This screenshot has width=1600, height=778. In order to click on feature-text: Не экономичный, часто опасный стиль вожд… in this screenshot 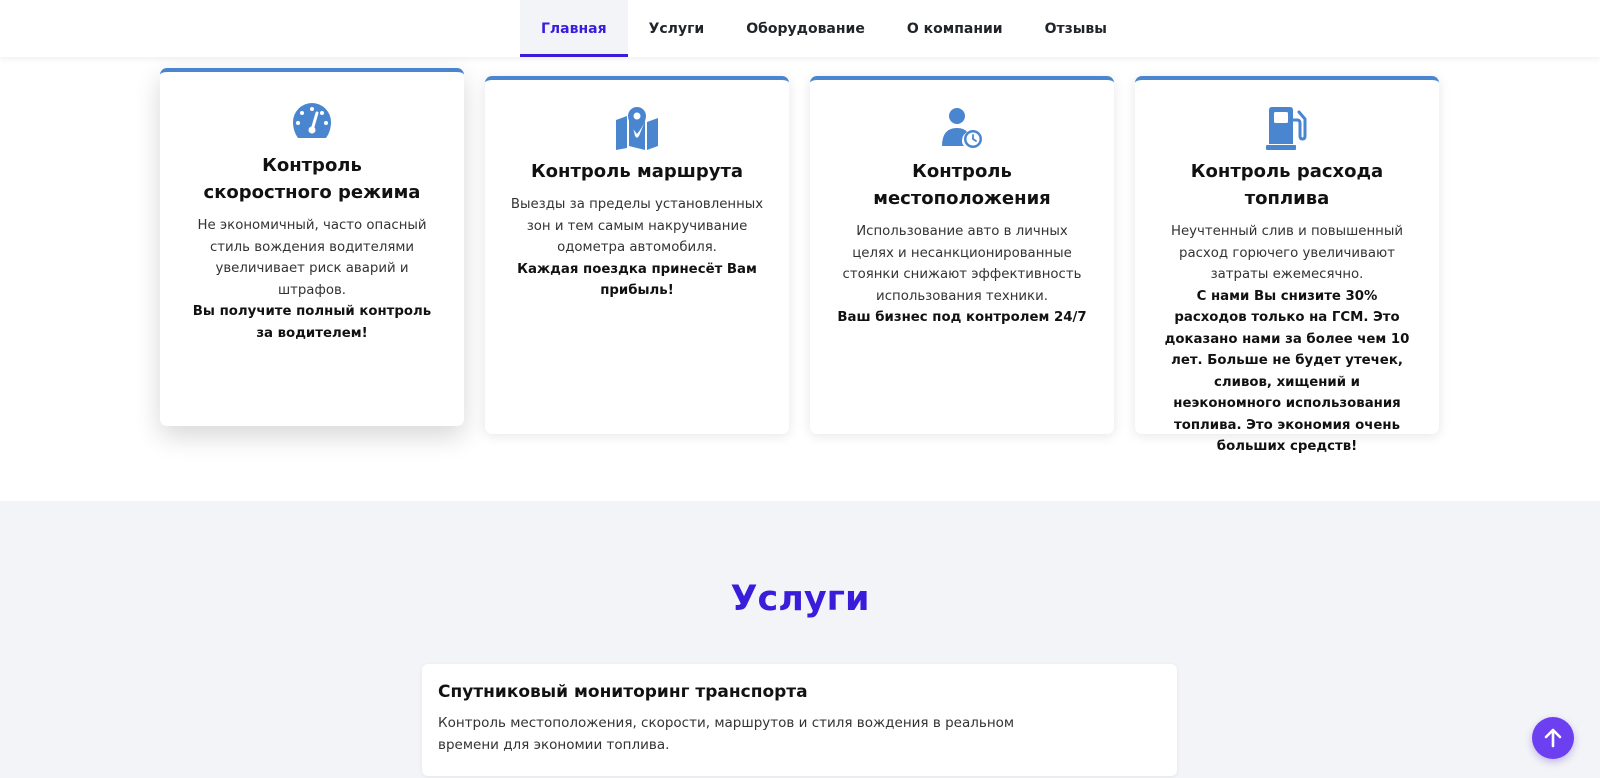, I will do `click(312, 258)`.